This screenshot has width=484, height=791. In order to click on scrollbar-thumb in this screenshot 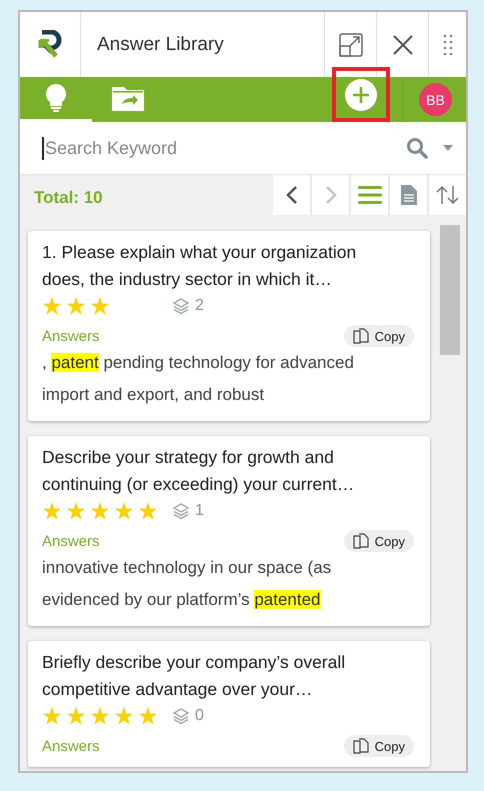, I will do `click(450, 290)`.